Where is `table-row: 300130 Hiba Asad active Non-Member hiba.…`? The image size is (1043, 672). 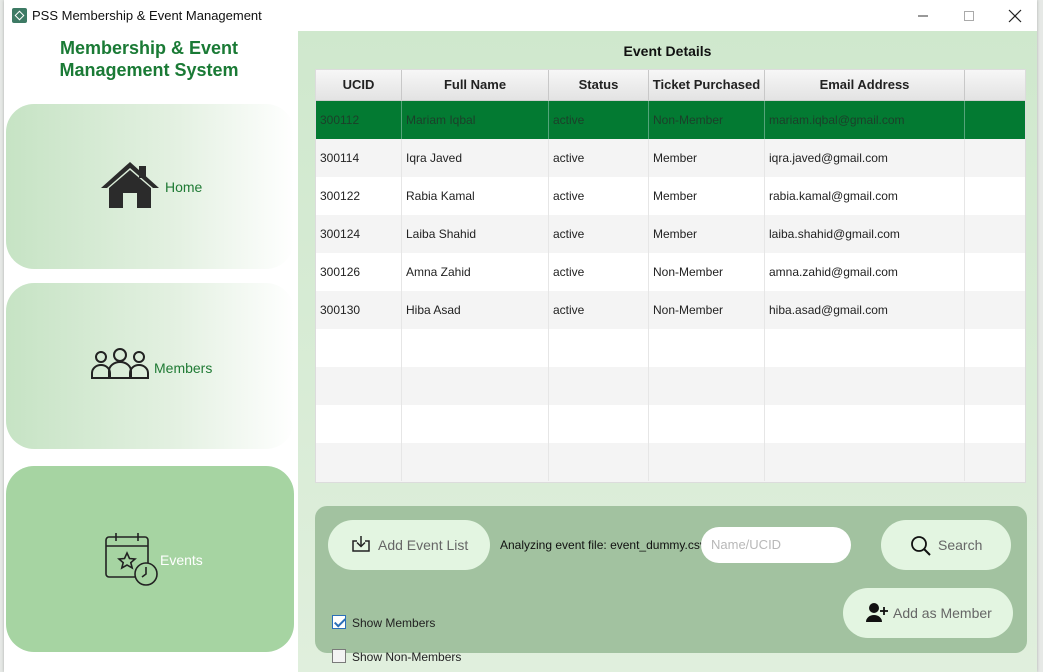
table-row: 300130 Hiba Asad active Non-Member hiba.… is located at coordinates (670, 310).